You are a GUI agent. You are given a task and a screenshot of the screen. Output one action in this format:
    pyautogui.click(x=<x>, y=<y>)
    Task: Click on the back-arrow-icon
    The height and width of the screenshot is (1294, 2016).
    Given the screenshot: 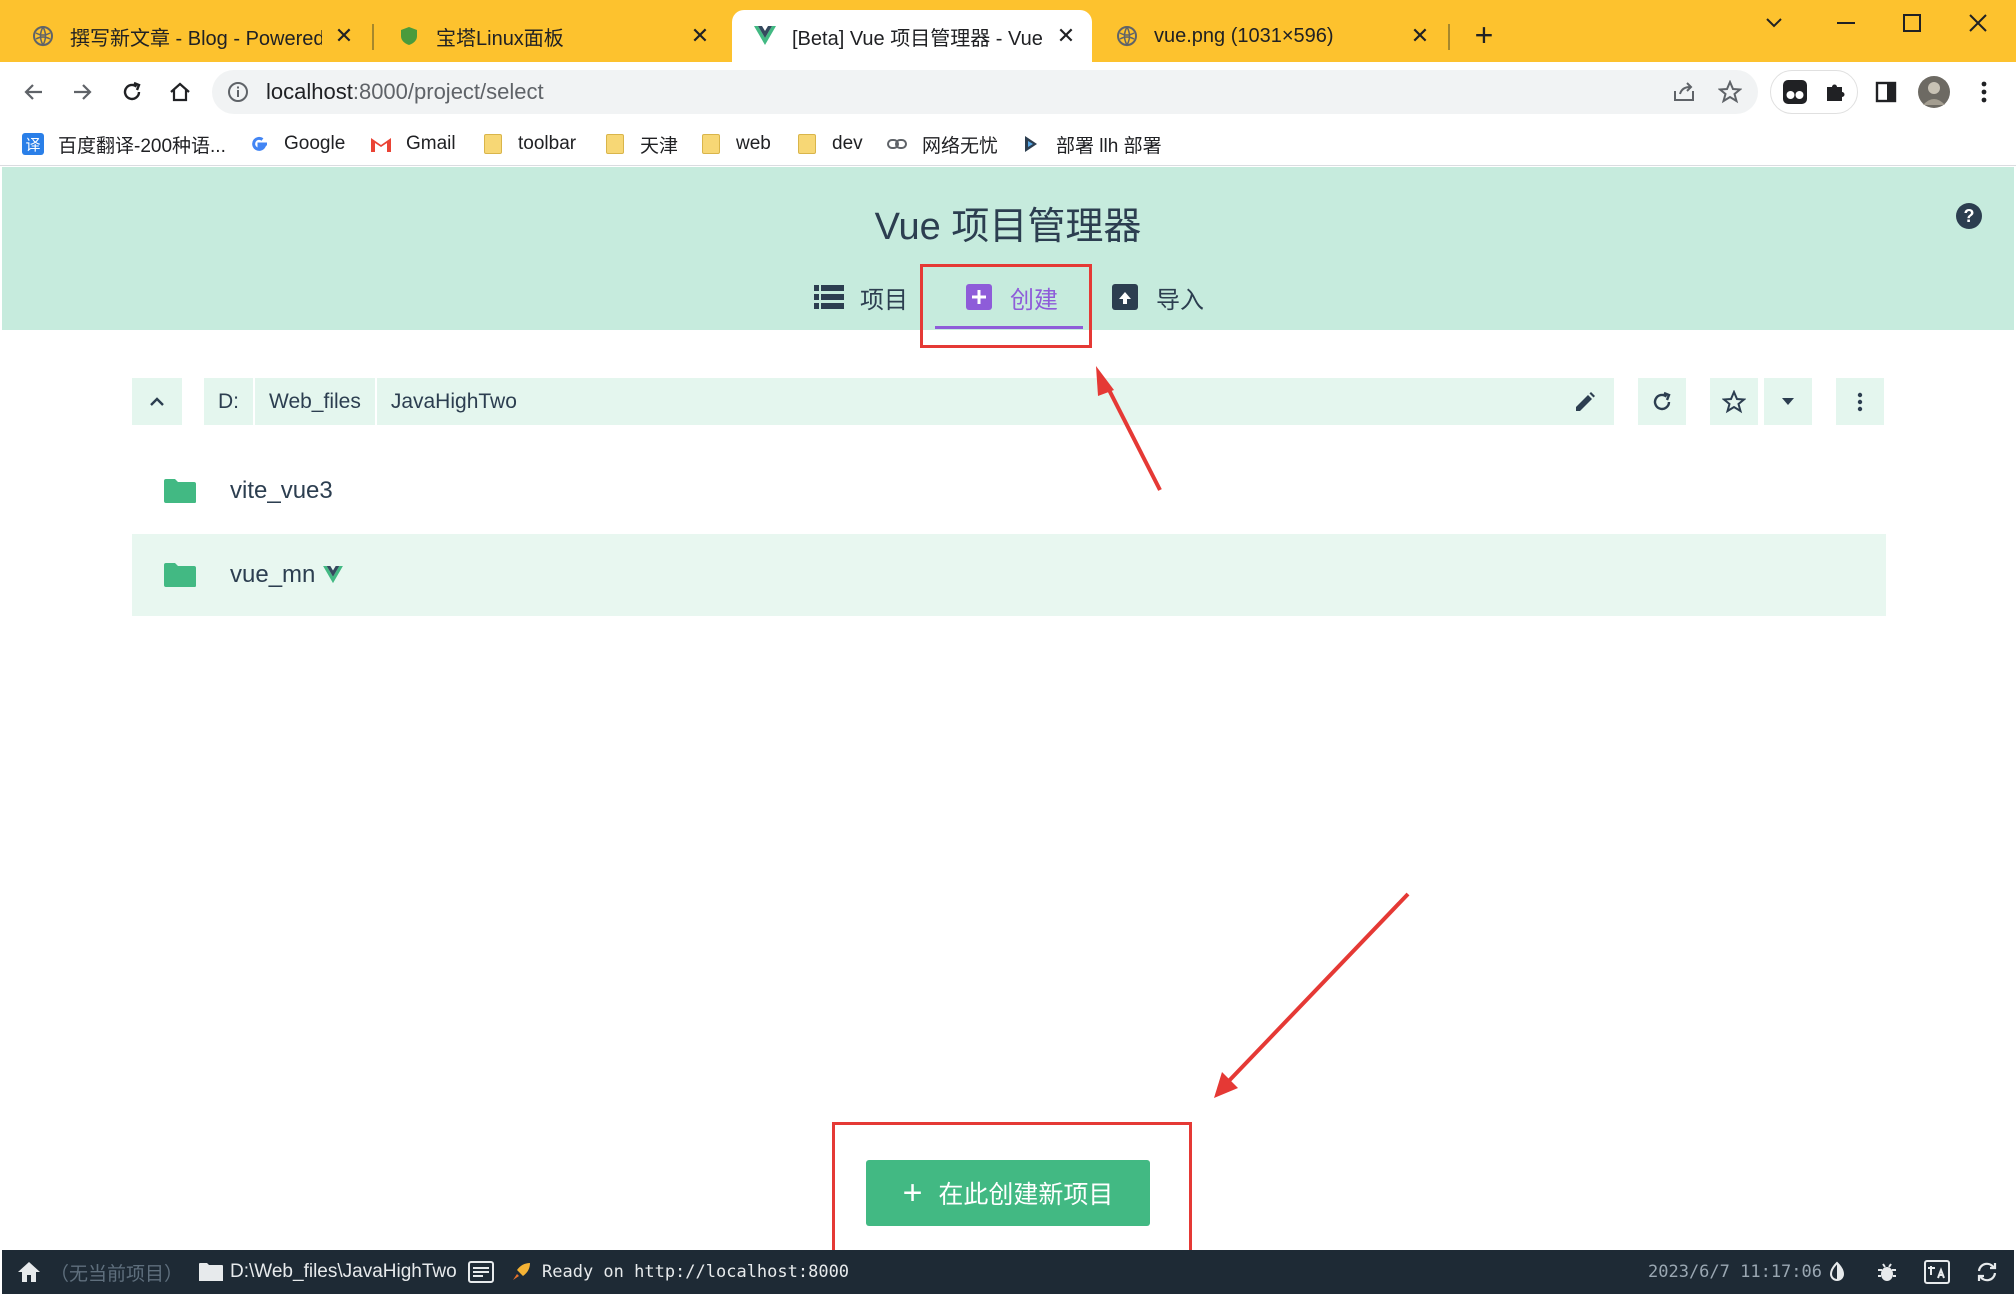 What is the action you would take?
    pyautogui.click(x=34, y=92)
    